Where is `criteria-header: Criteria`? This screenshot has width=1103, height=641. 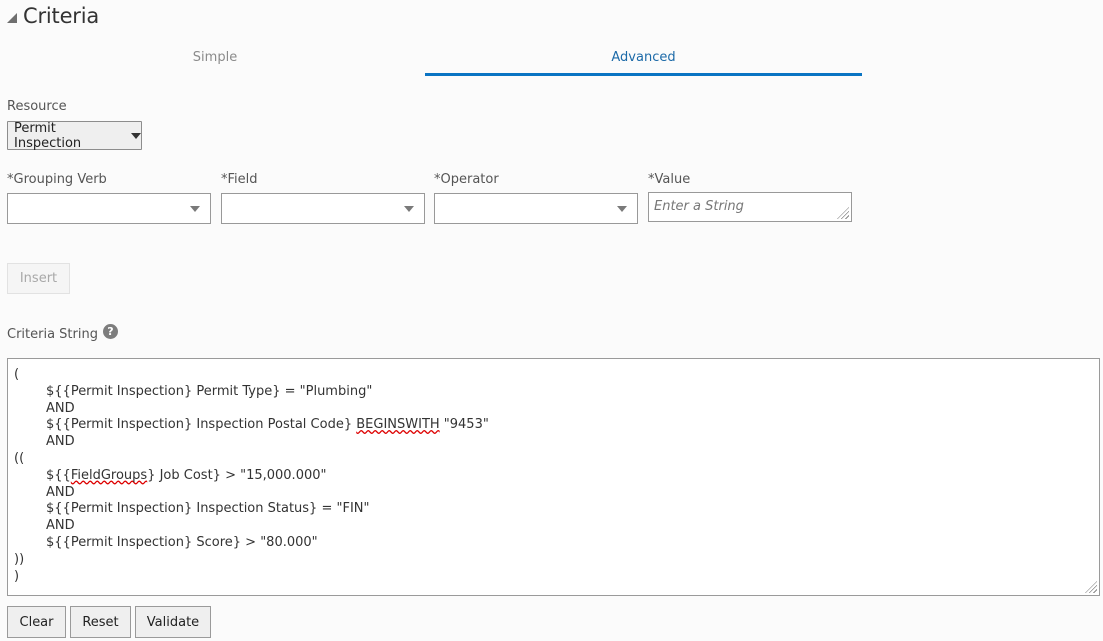 criteria-header: Criteria is located at coordinates (53, 16).